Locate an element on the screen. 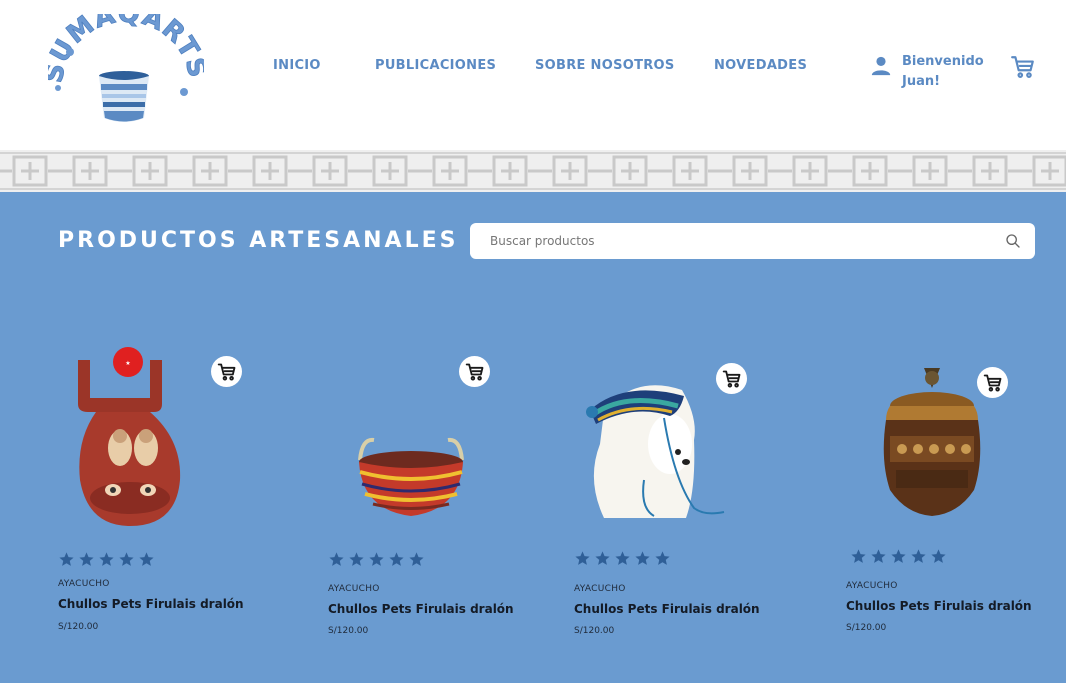 The width and height of the screenshot is (1066, 683). search-bar is located at coordinates (752, 241).